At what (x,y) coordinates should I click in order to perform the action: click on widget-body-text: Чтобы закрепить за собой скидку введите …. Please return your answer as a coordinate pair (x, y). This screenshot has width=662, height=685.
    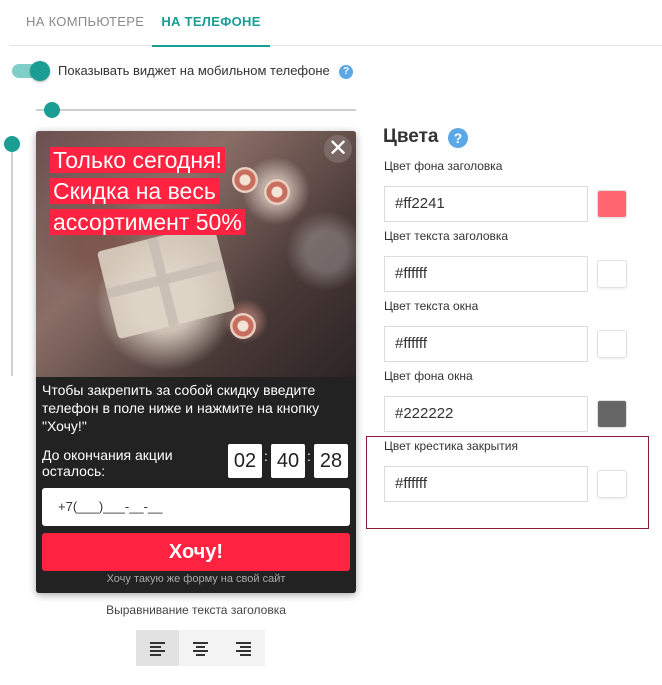
    Looking at the image, I should click on (181, 408).